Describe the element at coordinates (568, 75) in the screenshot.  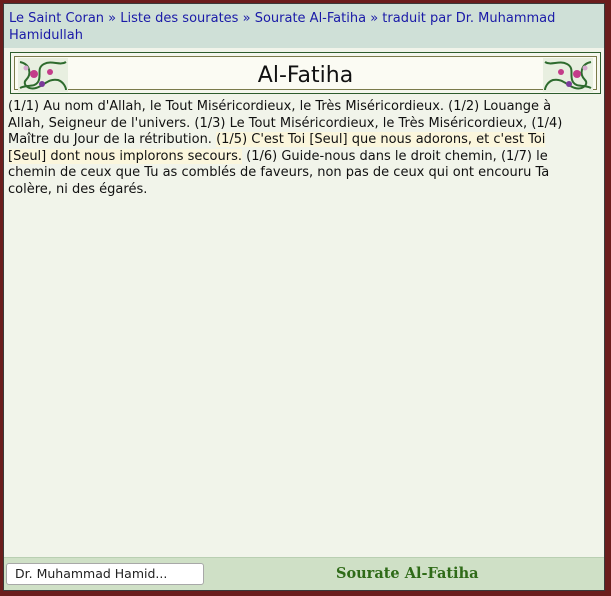
I see `floral-ornament-icon` at that location.